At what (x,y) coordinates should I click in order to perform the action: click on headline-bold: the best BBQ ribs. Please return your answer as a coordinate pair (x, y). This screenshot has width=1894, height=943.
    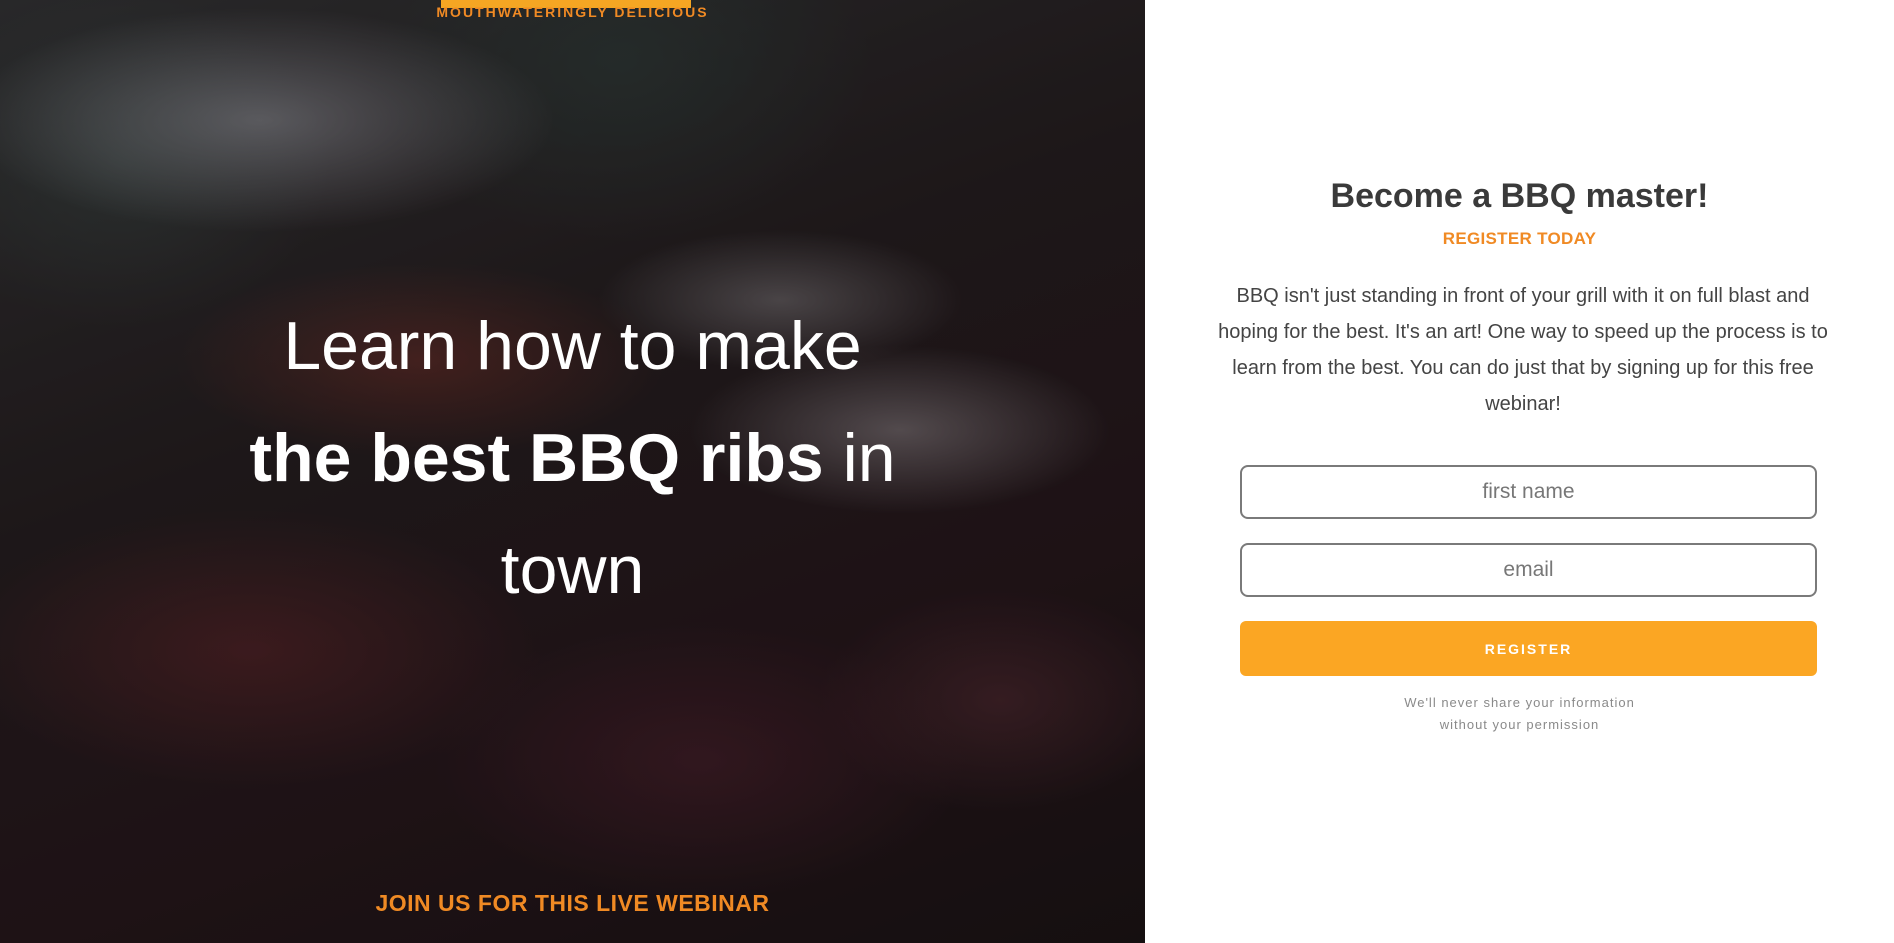
    Looking at the image, I should click on (536, 458).